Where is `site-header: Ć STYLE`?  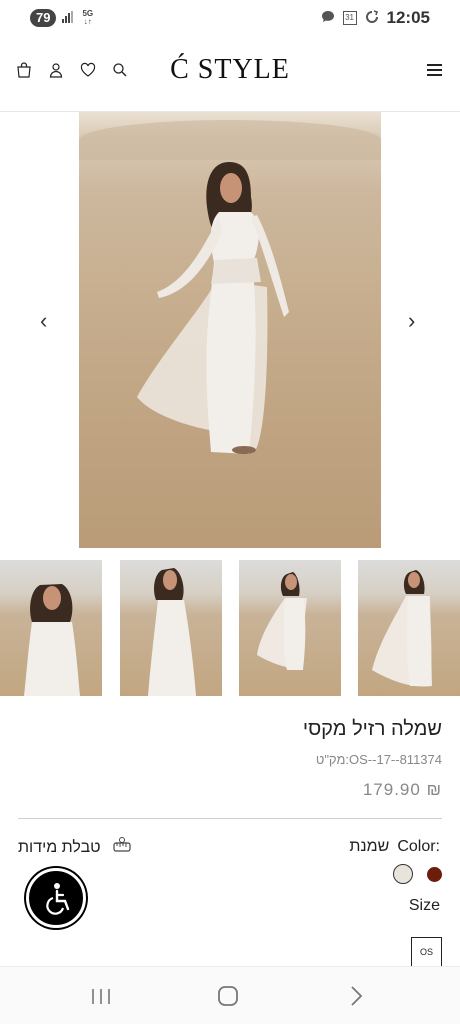
site-header: Ć STYLE is located at coordinates (230, 76).